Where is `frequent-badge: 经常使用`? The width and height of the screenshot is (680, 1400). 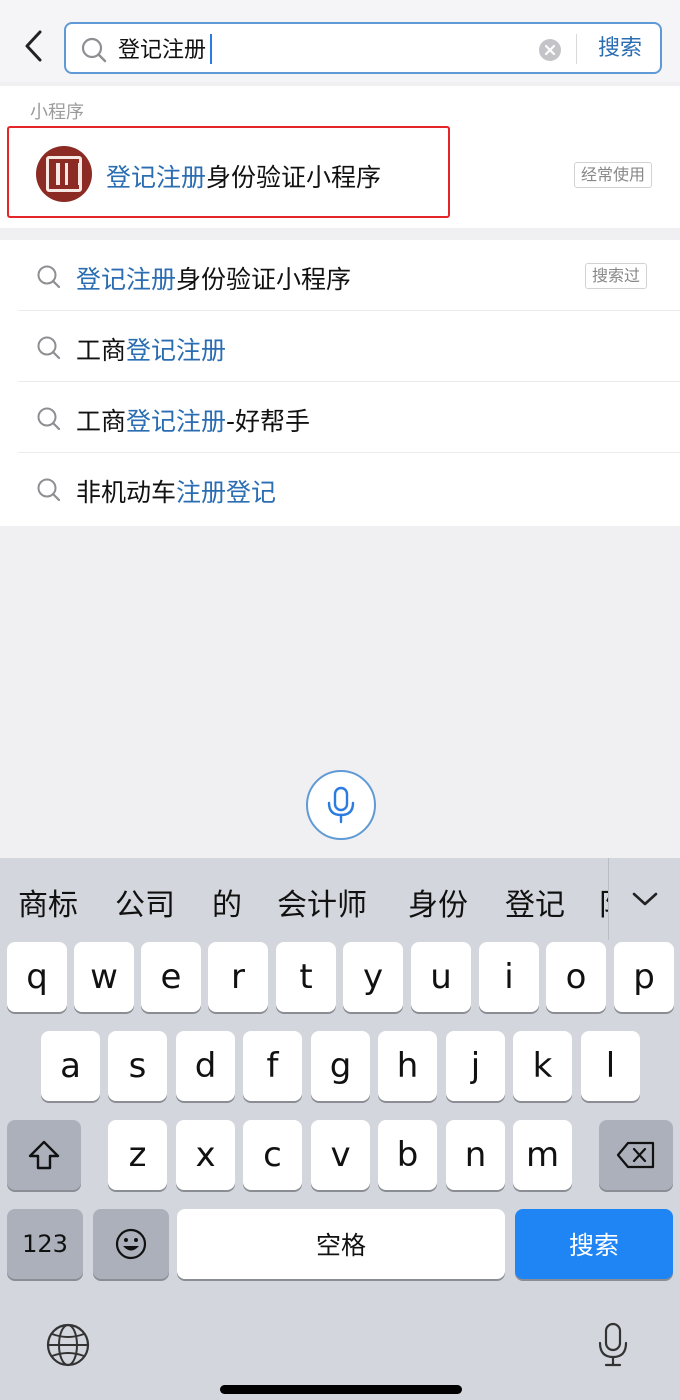
frequent-badge: 经常使用 is located at coordinates (613, 175).